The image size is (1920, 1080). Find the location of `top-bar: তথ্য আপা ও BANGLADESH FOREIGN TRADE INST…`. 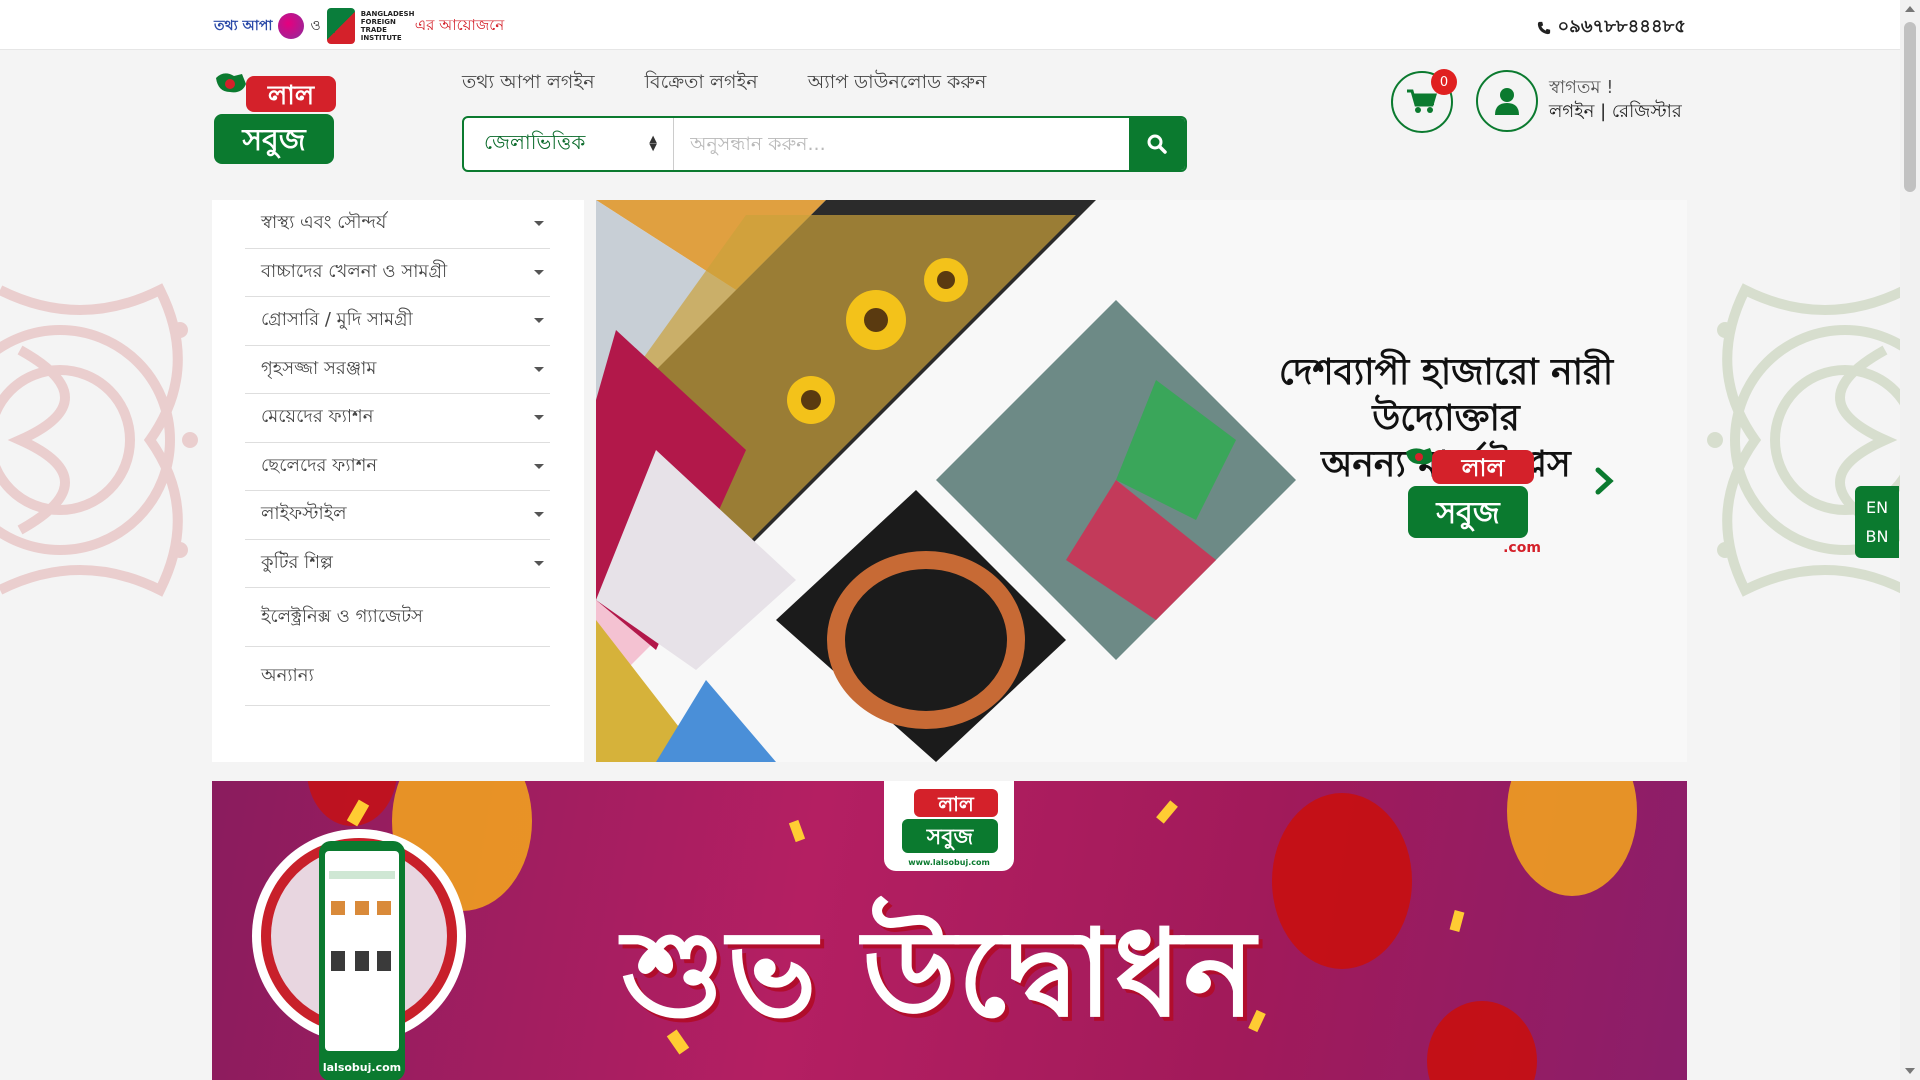

top-bar: তথ্য আপা ও BANGLADESH FOREIGN TRADE INST… is located at coordinates (950, 25).